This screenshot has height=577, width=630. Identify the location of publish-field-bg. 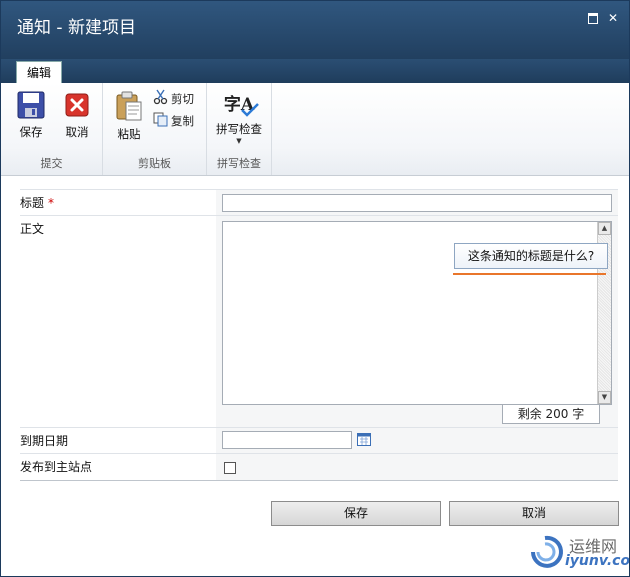
(417, 467).